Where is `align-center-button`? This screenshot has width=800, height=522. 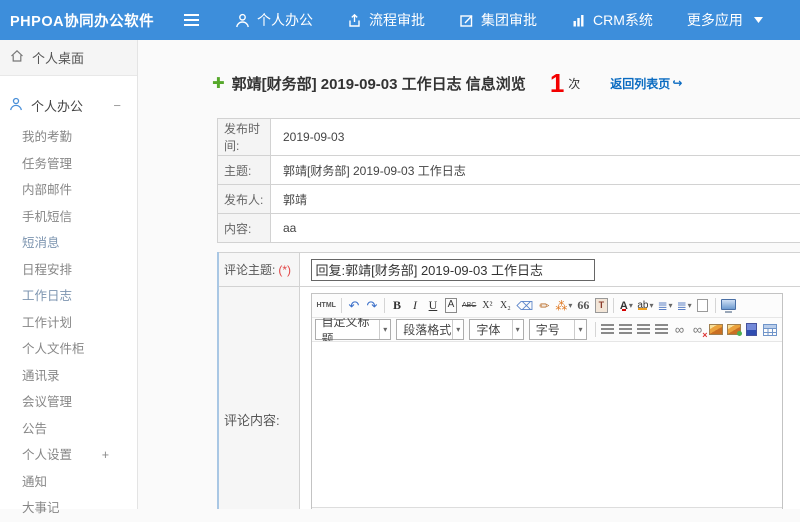
align-center-button is located at coordinates (626, 329).